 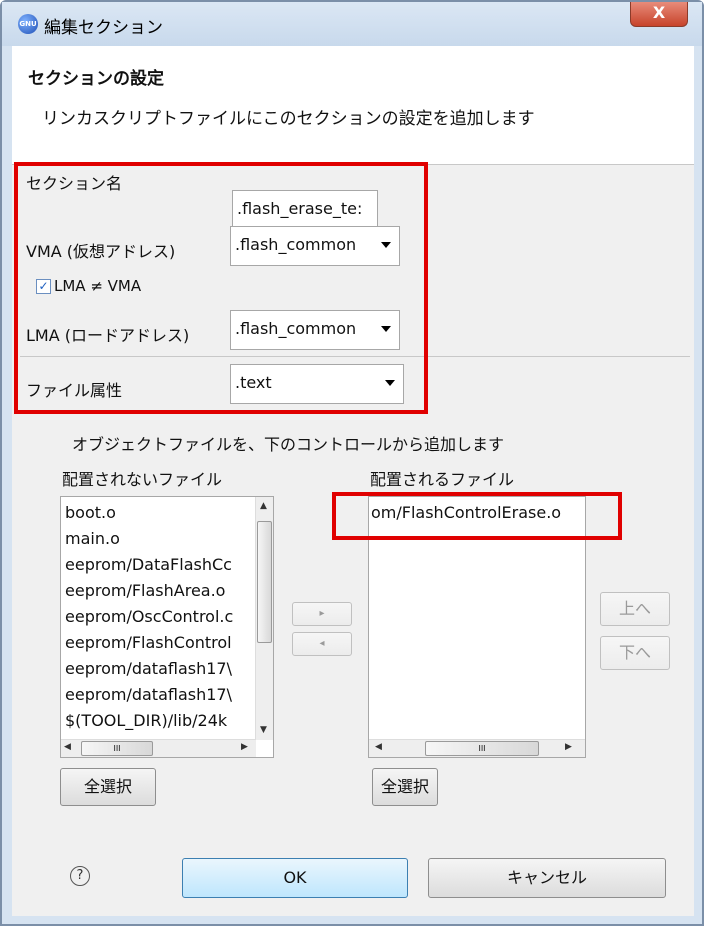 I want to click on unplaced-files-label: 配置されないファイル, so click(x=142, y=479).